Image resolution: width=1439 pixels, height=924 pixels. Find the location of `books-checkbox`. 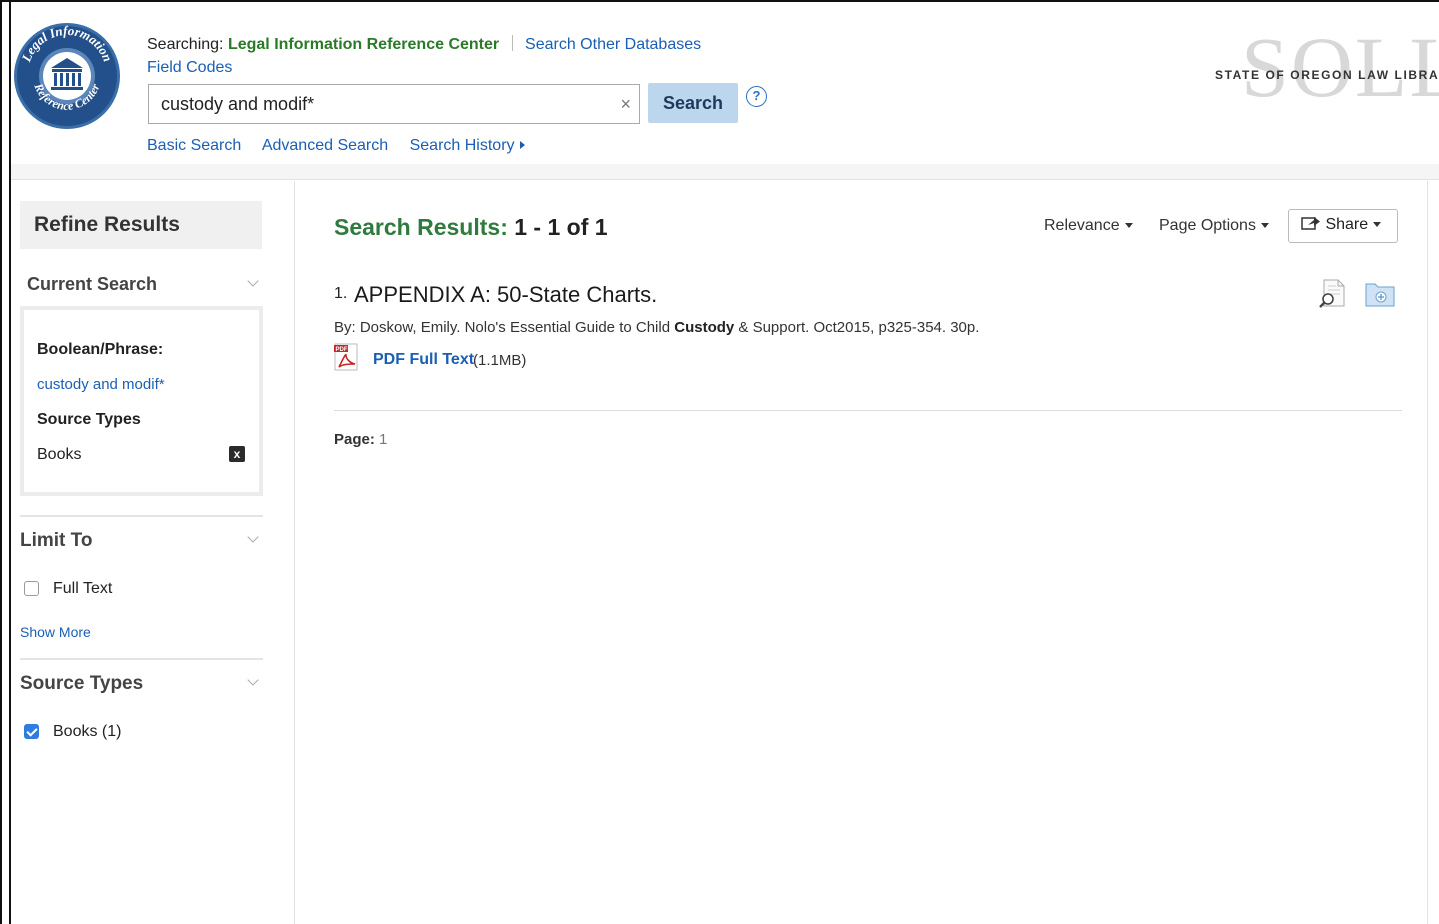

books-checkbox is located at coordinates (31, 731).